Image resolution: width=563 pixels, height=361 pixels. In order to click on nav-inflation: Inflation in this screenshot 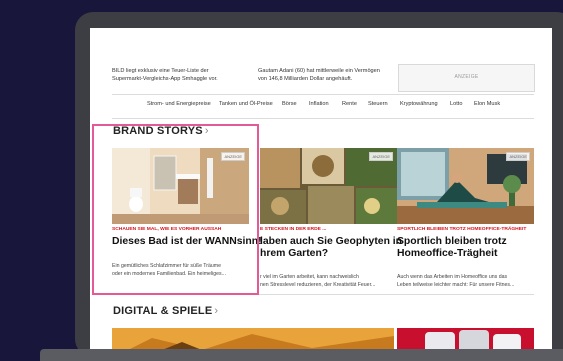, I will do `click(319, 104)`.